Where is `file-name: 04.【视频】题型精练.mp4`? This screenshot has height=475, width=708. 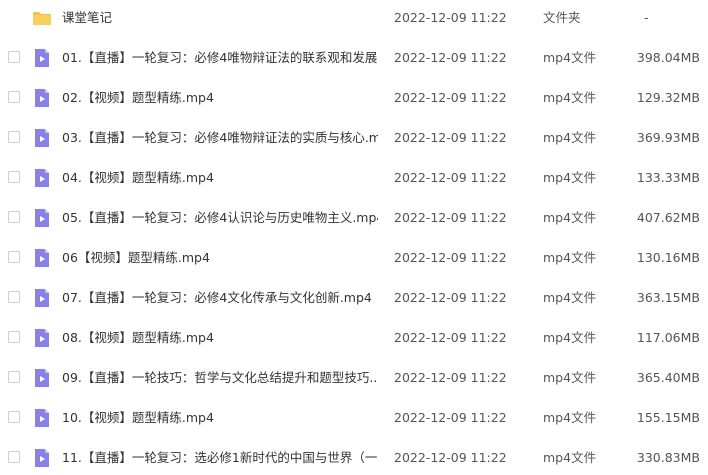 file-name: 04.【视频】题型精练.mp4 is located at coordinates (220, 178).